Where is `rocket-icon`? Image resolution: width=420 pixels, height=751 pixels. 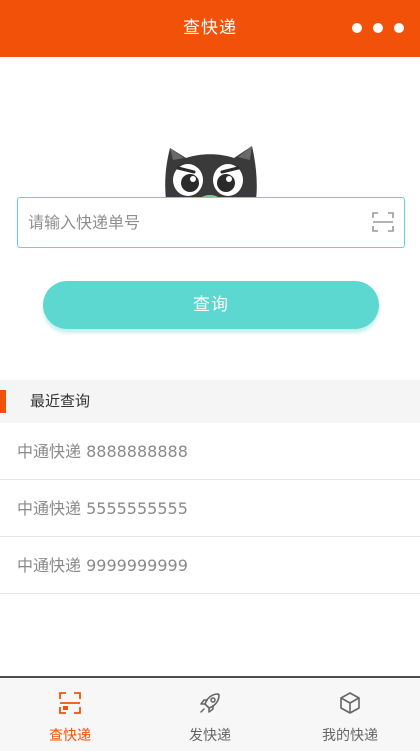 rocket-icon is located at coordinates (210, 703).